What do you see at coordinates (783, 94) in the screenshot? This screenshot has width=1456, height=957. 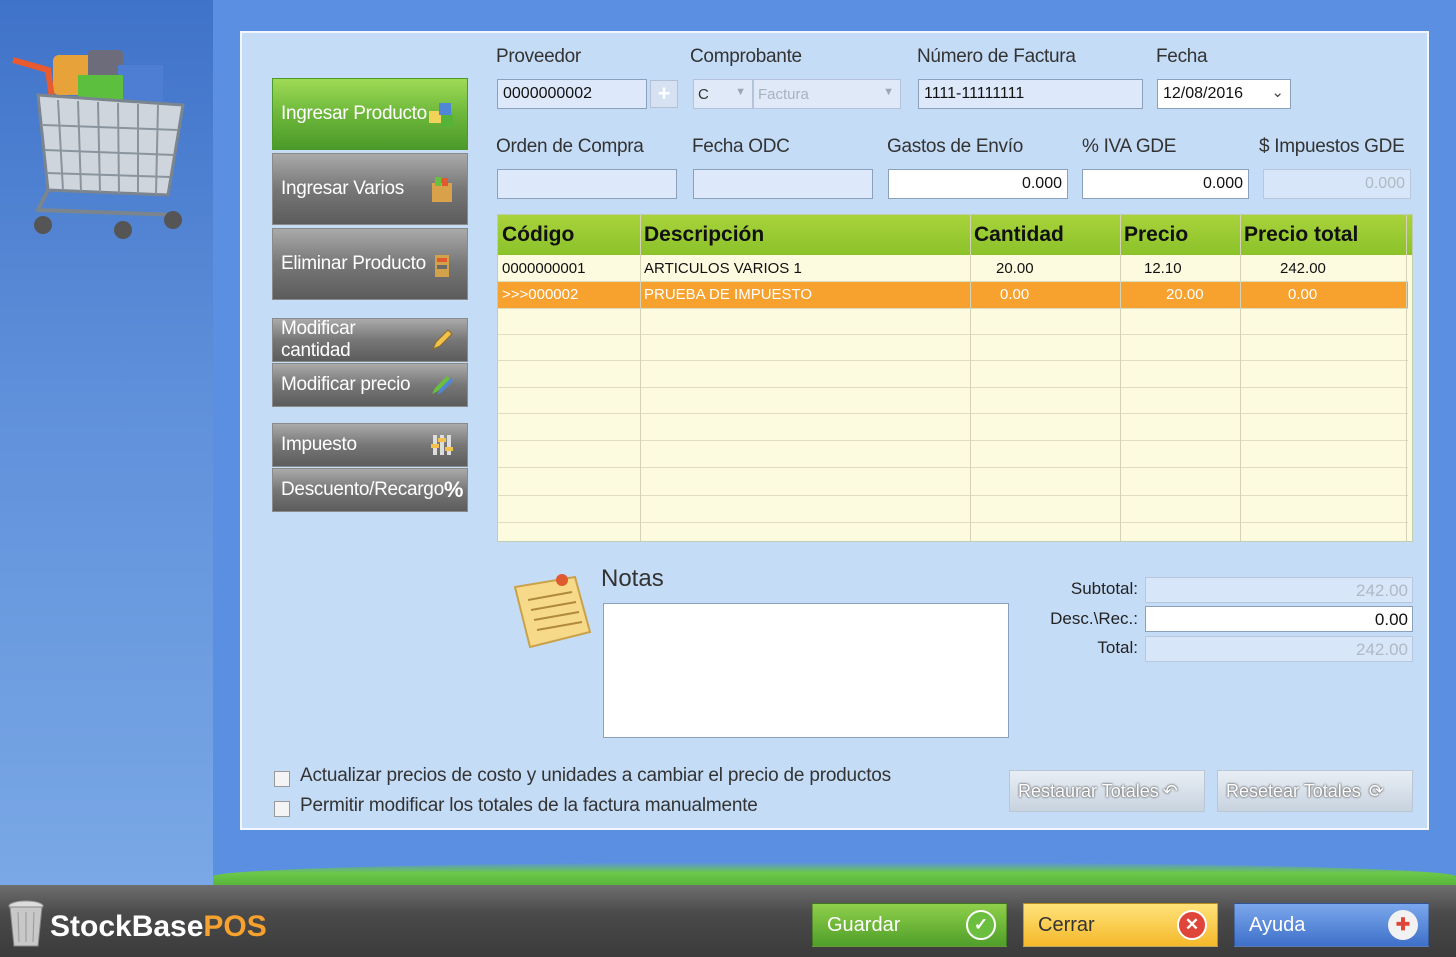 I see `comprobante-type-value: Factura` at bounding box center [783, 94].